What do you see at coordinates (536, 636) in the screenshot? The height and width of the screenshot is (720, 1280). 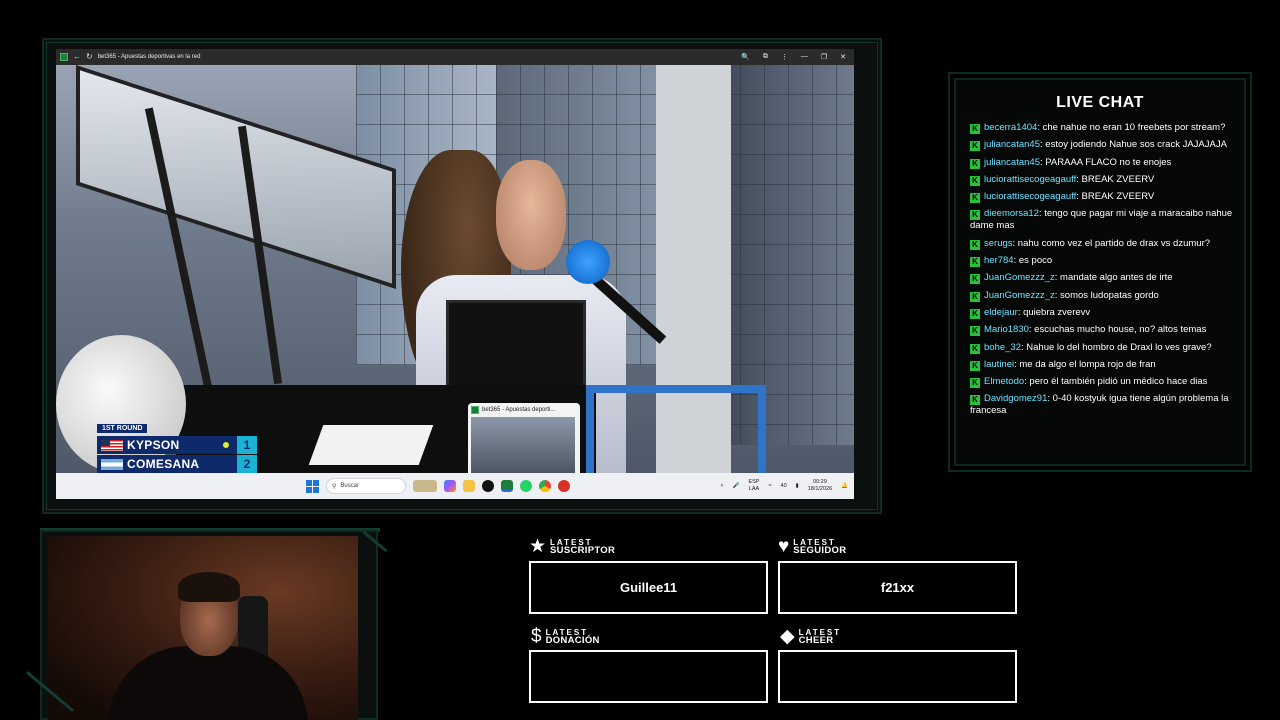 I see `dollar-icon: $` at bounding box center [536, 636].